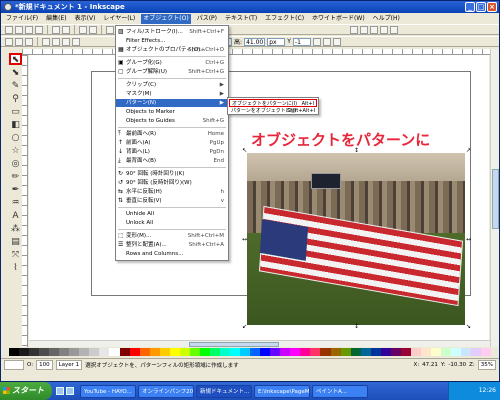 This screenshot has height=400, width=500. Describe the element at coordinates (336, 41) in the screenshot. I see `scale-corners-icon` at that location.